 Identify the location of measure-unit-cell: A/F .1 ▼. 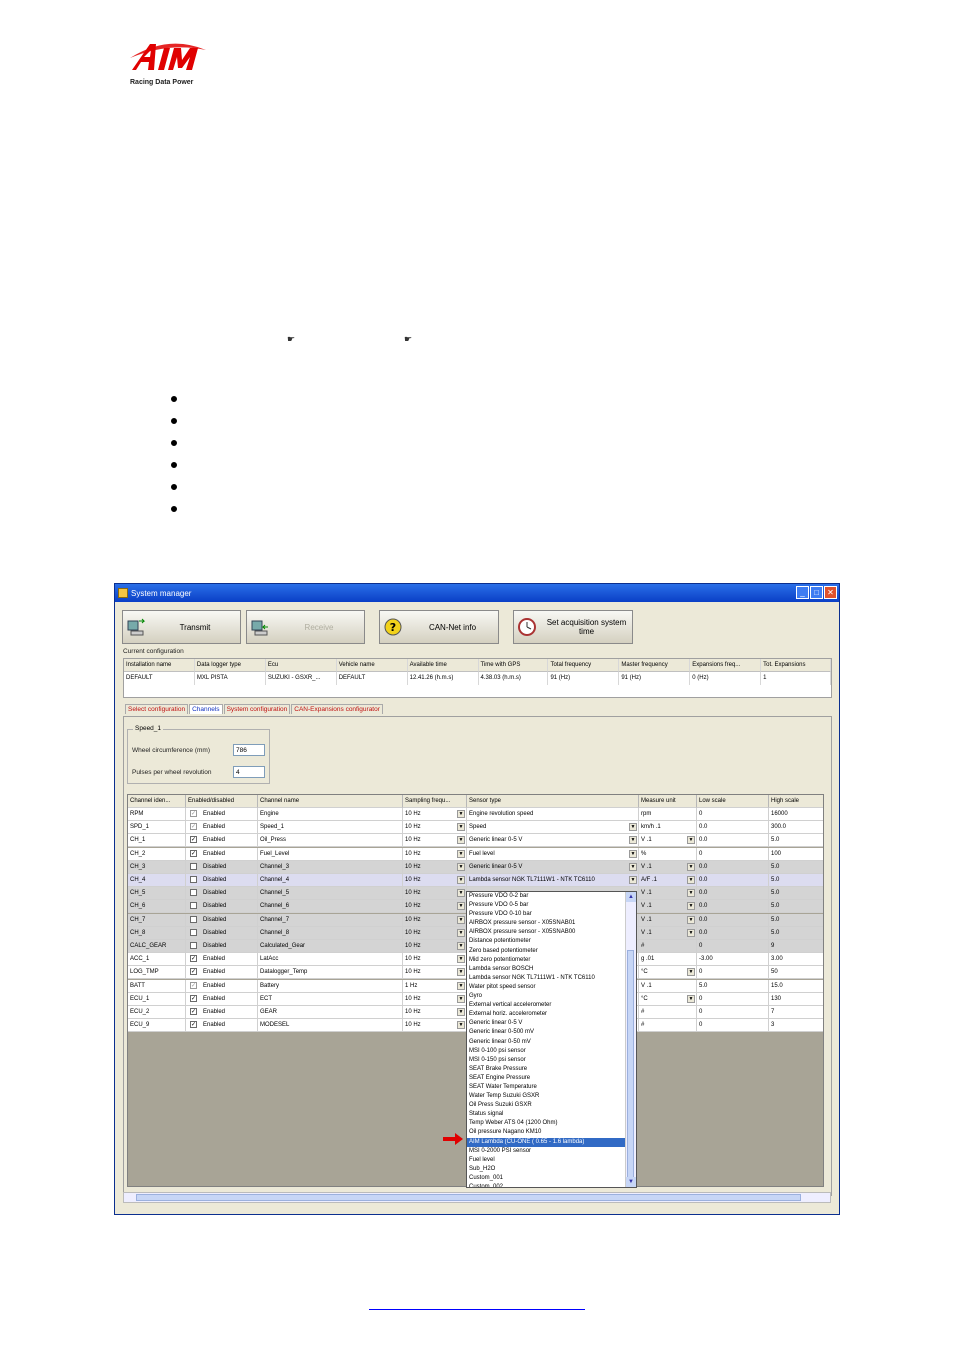
(668, 880).